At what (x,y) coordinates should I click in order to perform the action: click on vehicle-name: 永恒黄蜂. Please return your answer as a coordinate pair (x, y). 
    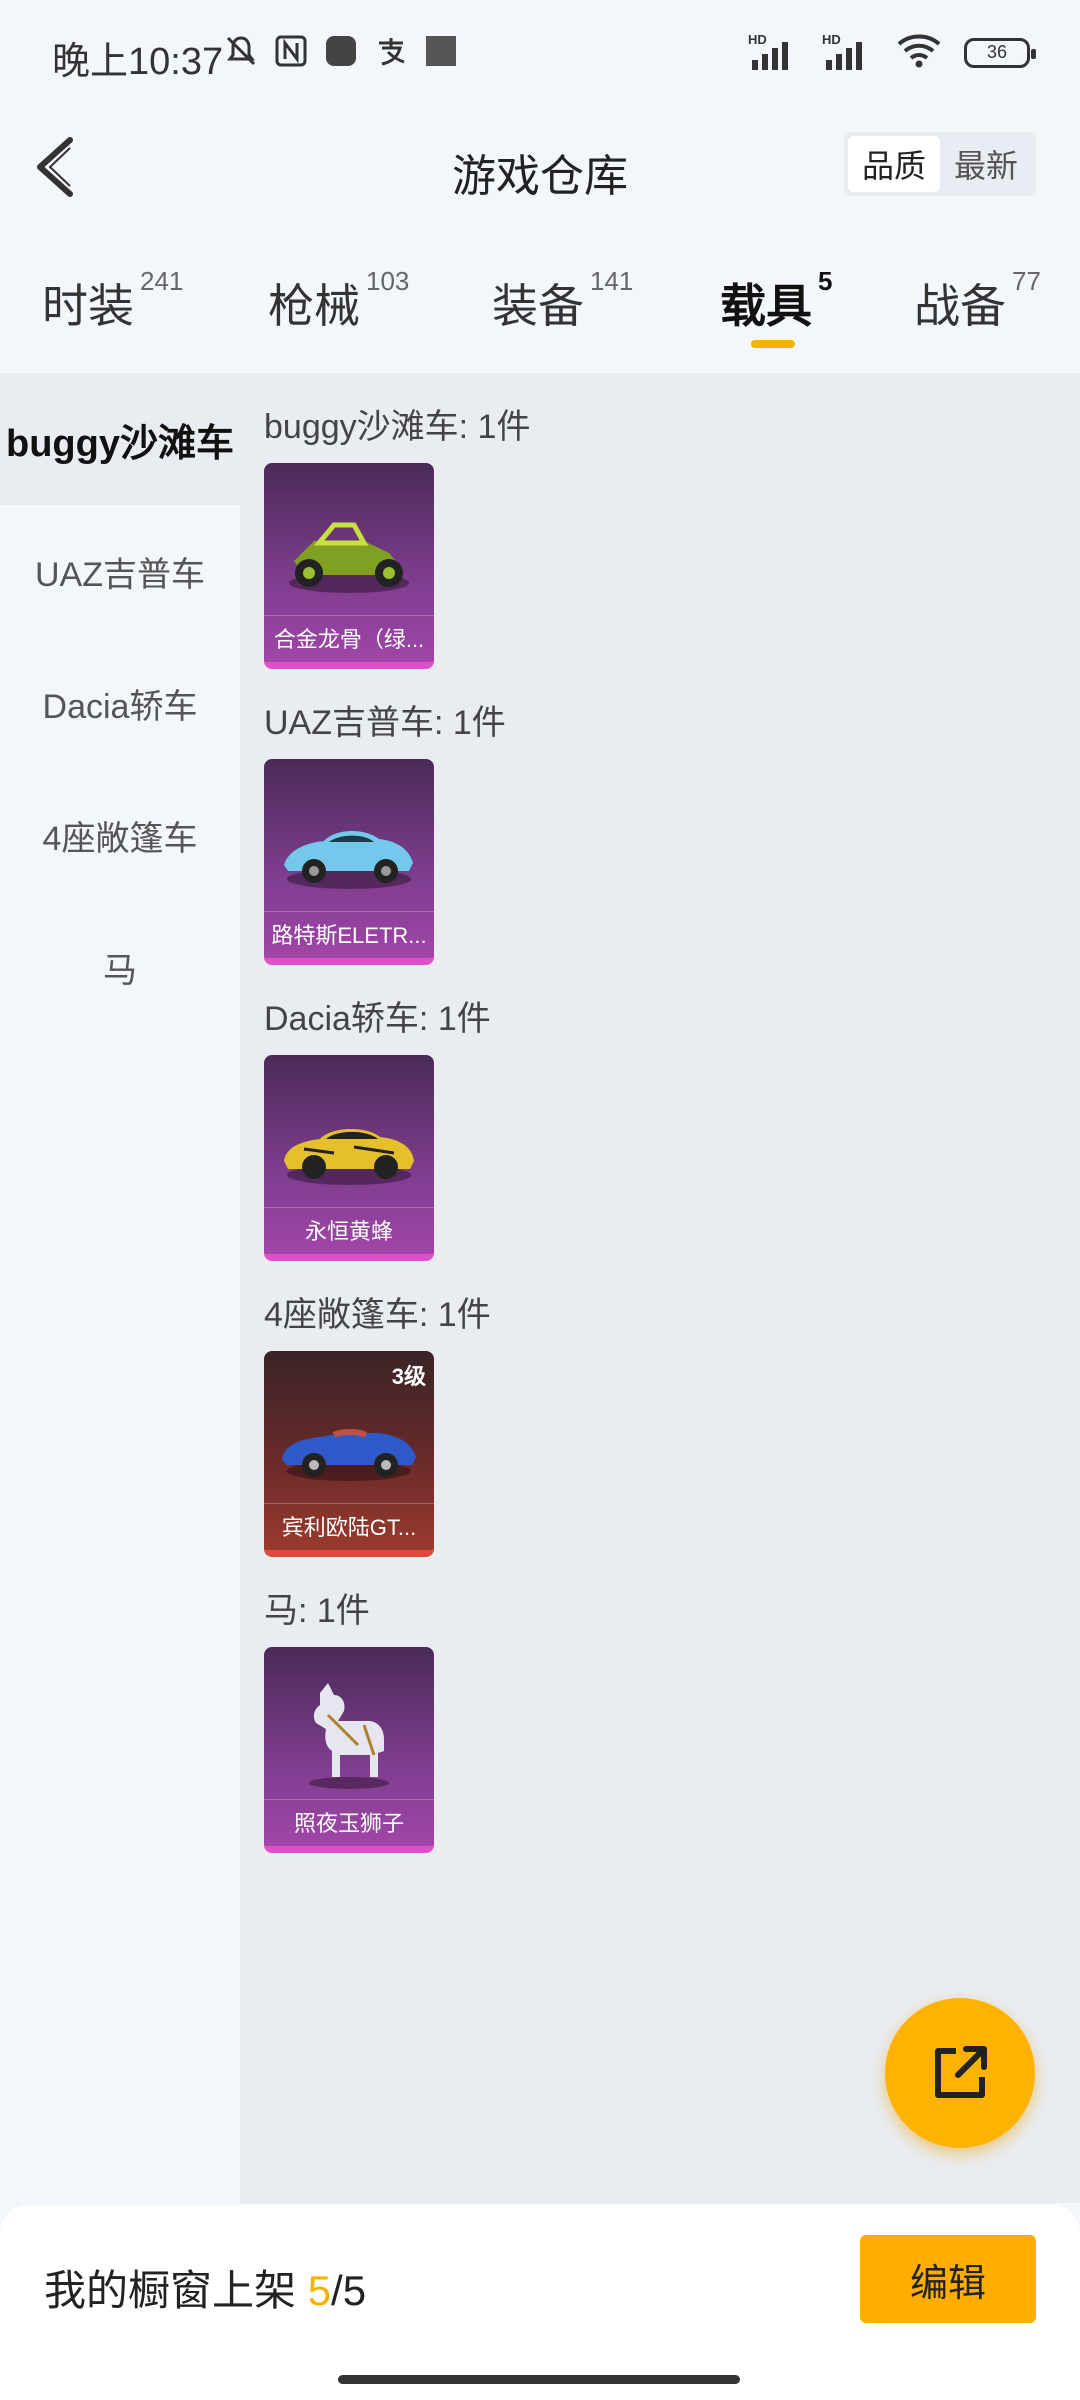
    Looking at the image, I should click on (348, 1231).